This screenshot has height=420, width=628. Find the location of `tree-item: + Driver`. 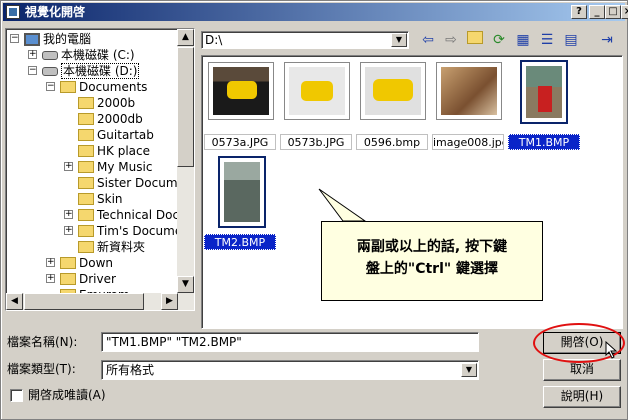

tree-item: + Driver is located at coordinates (81, 279).